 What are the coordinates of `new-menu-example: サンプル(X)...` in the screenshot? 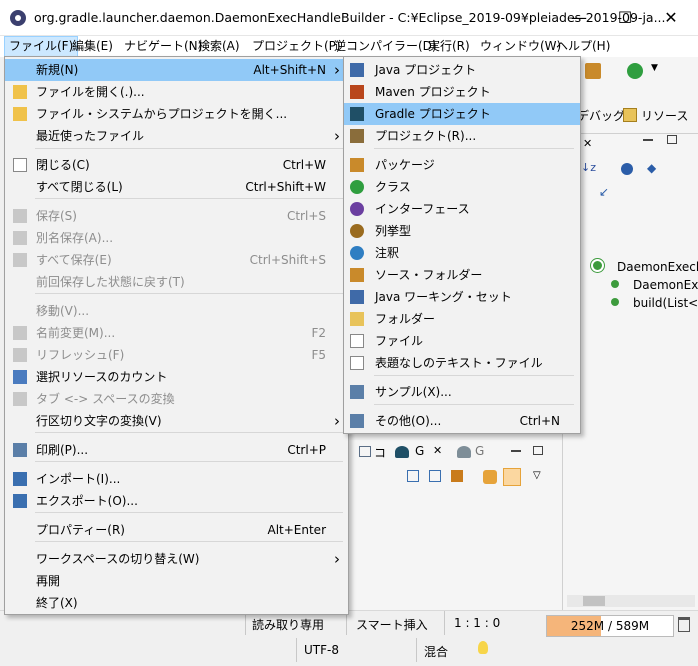 It's located at (462, 392).